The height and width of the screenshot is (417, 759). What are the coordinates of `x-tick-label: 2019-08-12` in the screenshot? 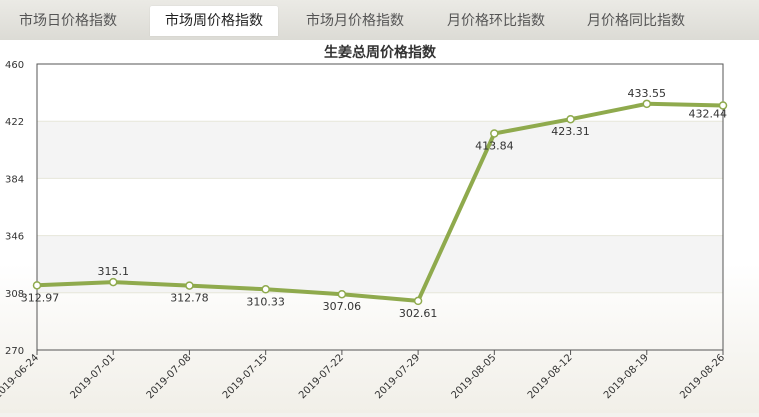 It's located at (550, 376).